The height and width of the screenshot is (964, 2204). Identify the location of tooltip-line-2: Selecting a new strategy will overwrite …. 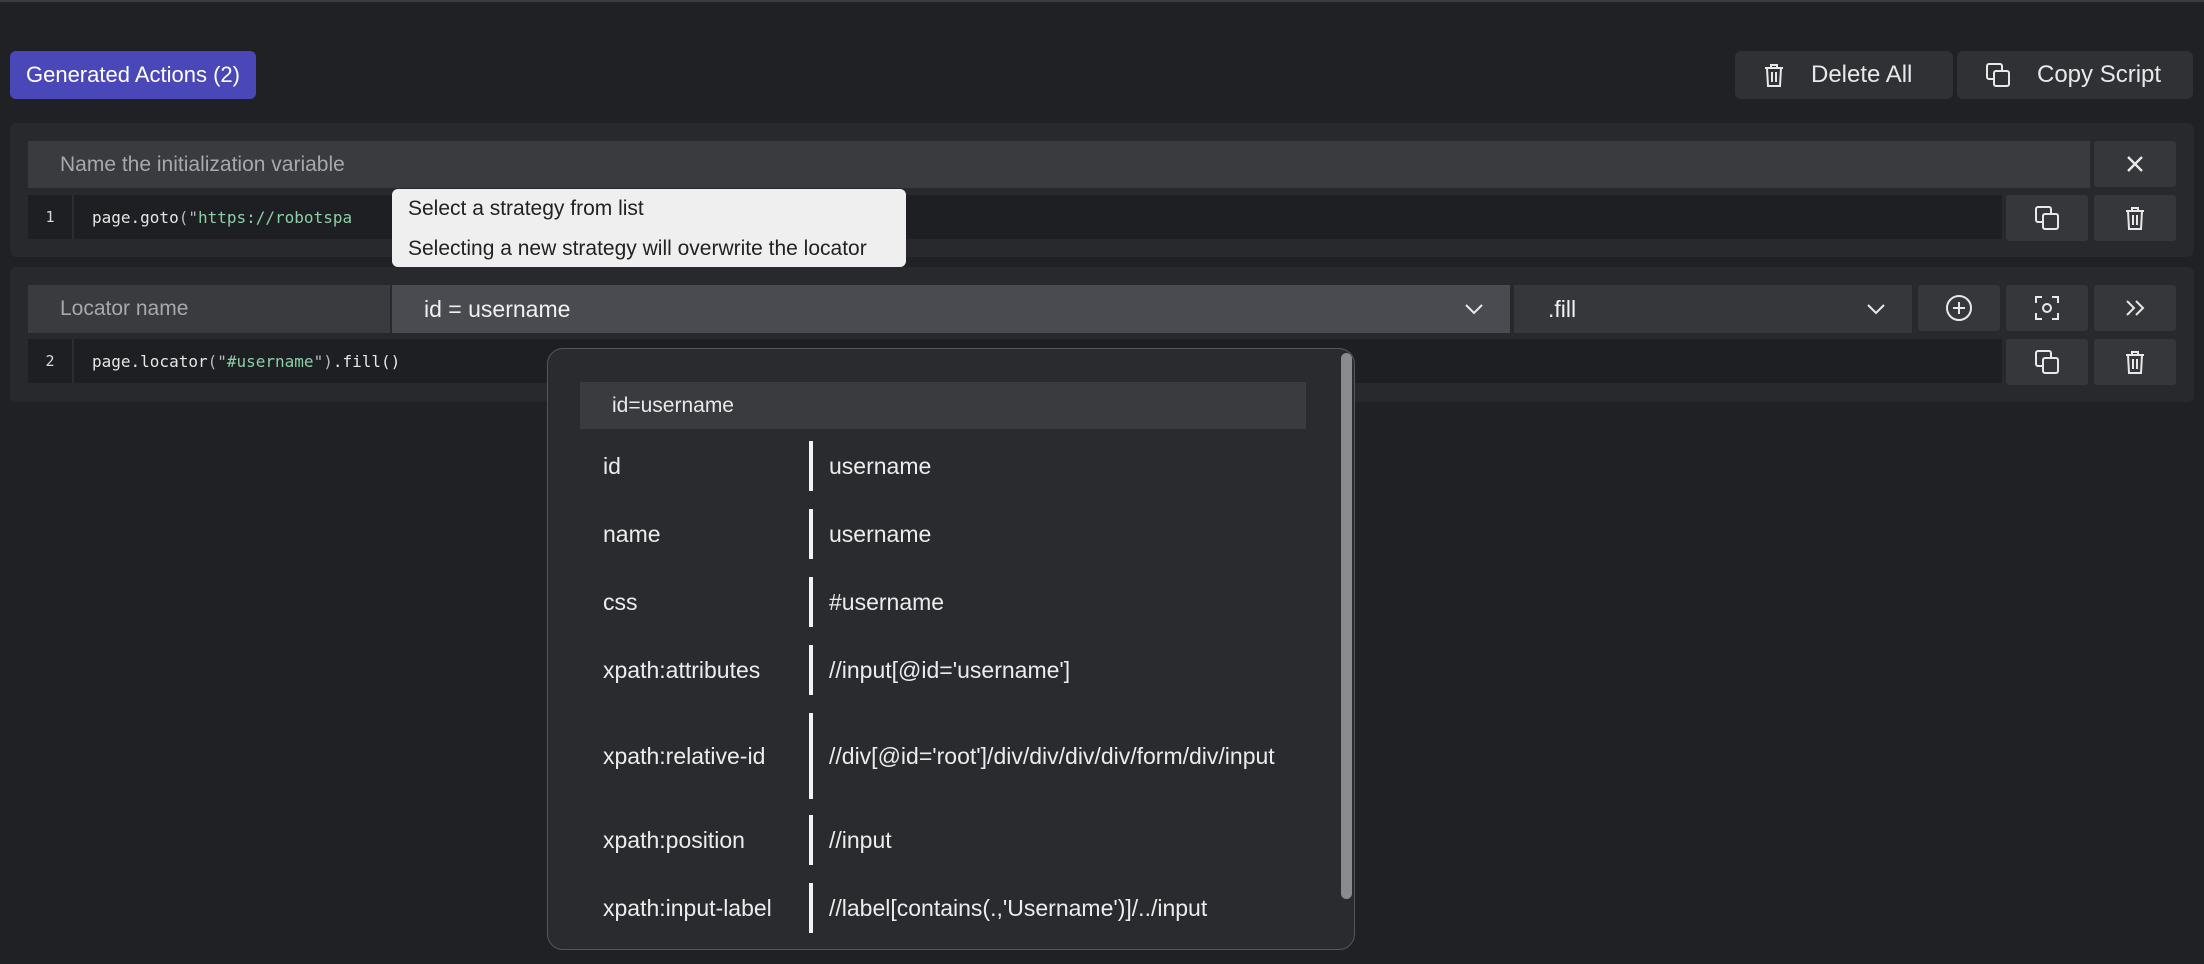
(637, 248).